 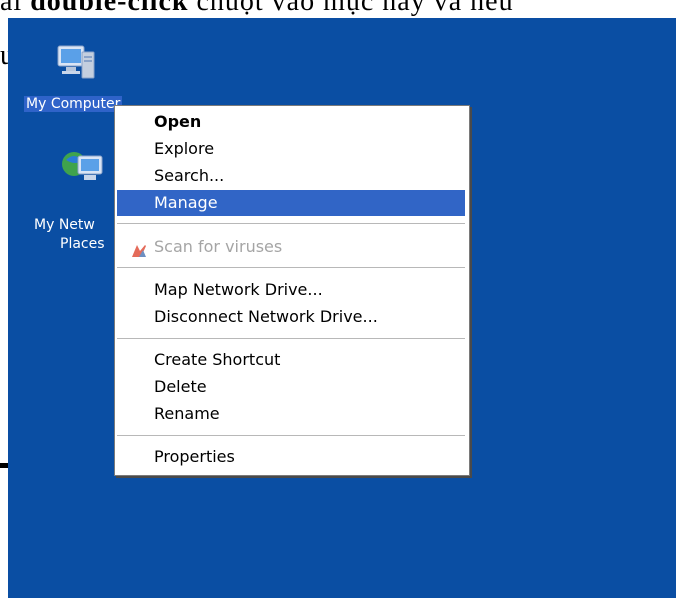 I want to click on menu-item-label: Explore, so click(x=184, y=148).